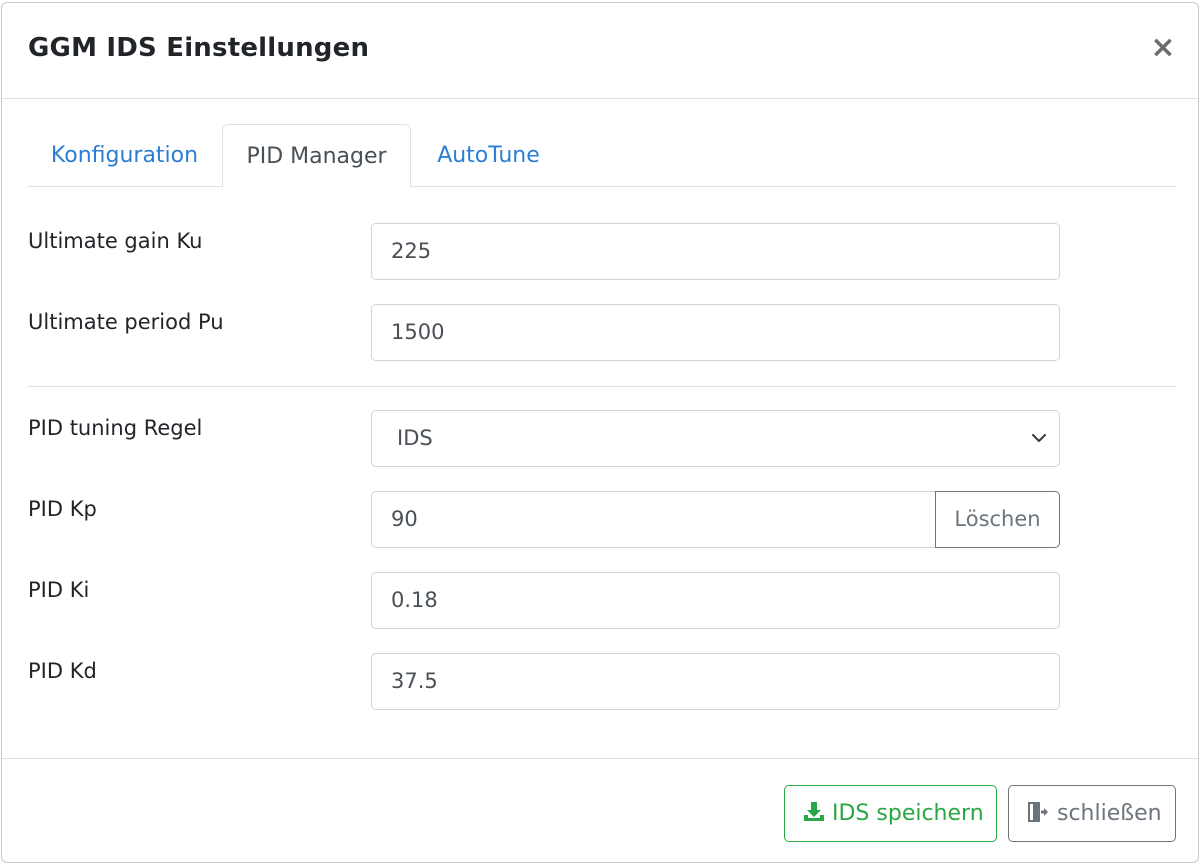 The height and width of the screenshot is (865, 1201). Describe the element at coordinates (415, 438) in the screenshot. I see `tuning-rule-value: IDS` at that location.